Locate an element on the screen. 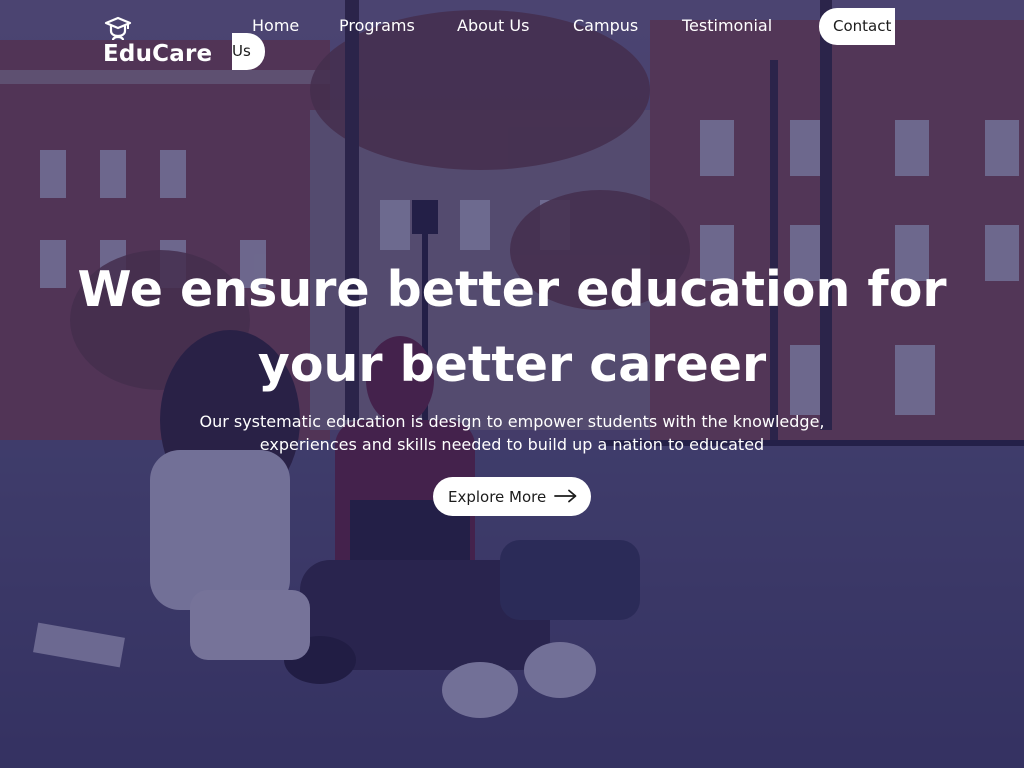  hero-headline-line1: We ensure better education for is located at coordinates (512, 289).